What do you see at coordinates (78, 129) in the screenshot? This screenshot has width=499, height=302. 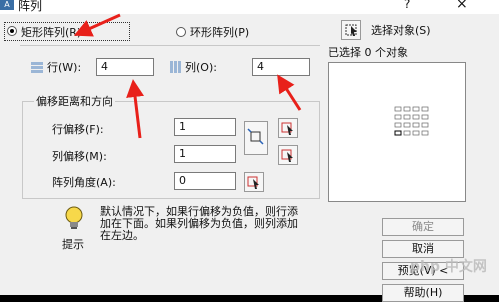 I see `row-offset-label: 行偏移(F):` at bounding box center [78, 129].